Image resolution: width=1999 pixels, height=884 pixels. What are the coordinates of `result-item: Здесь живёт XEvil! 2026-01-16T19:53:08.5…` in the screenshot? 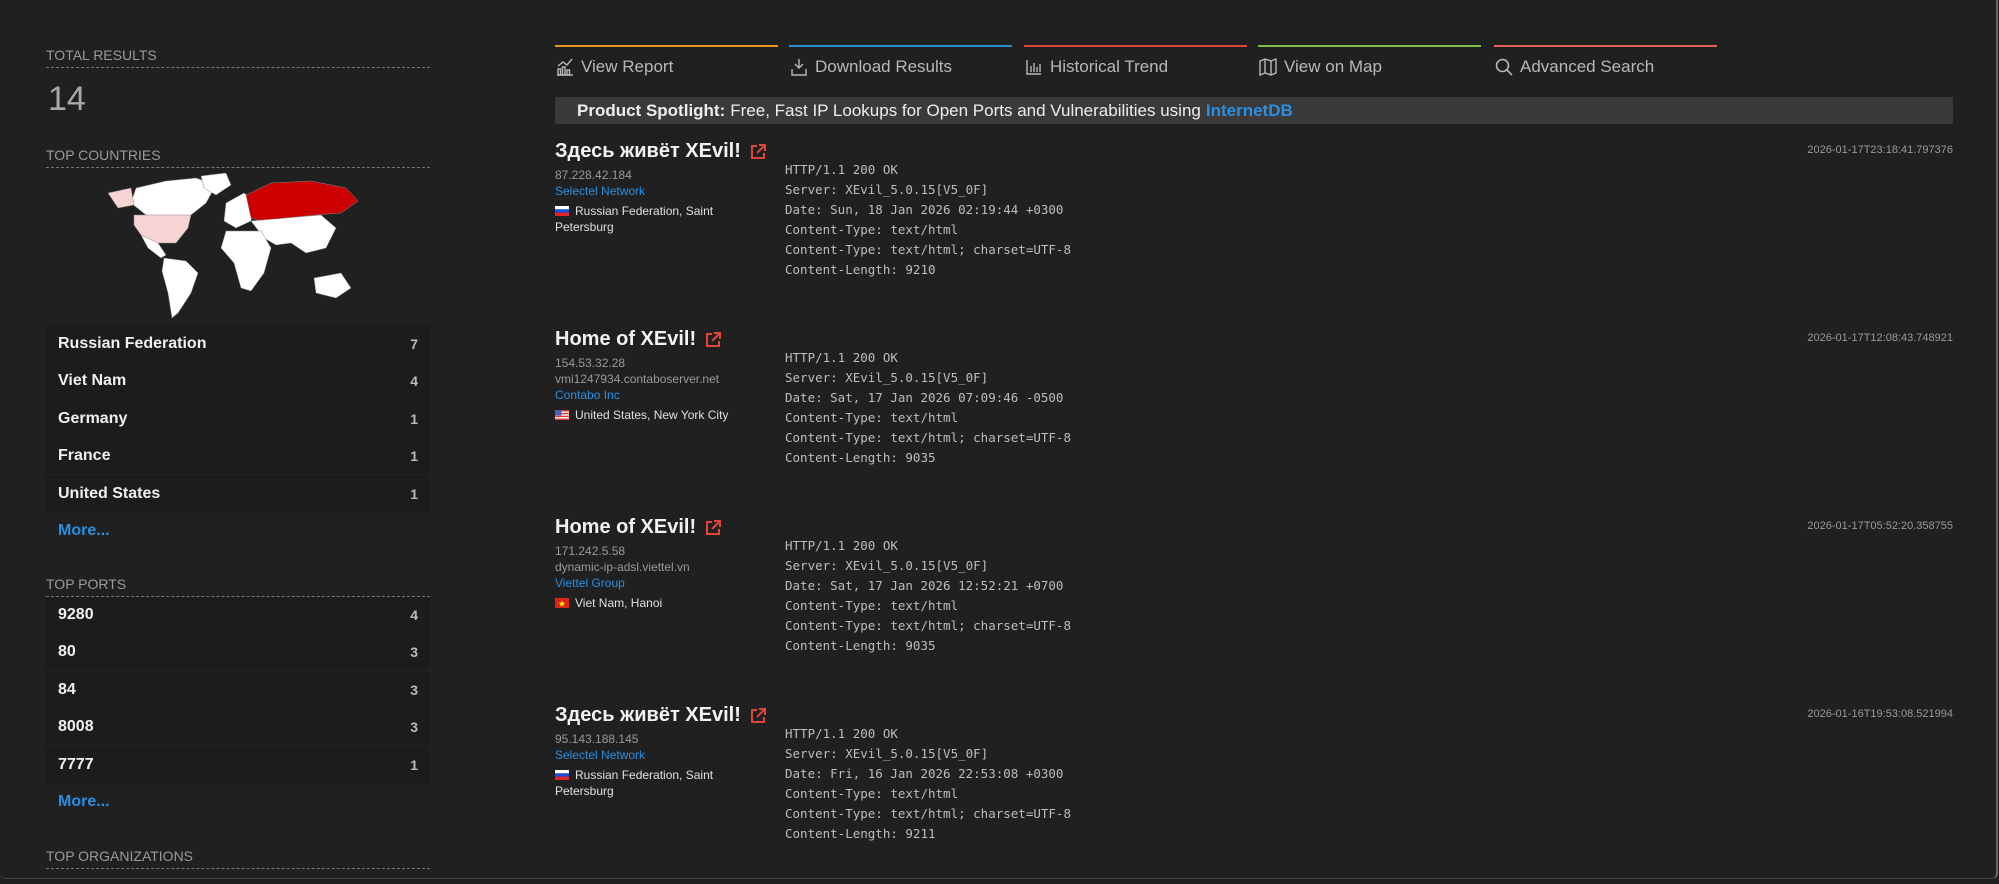 It's located at (1254, 794).